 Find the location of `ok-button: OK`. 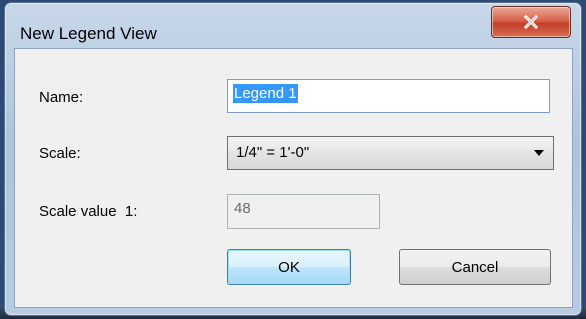

ok-button: OK is located at coordinates (289, 267).